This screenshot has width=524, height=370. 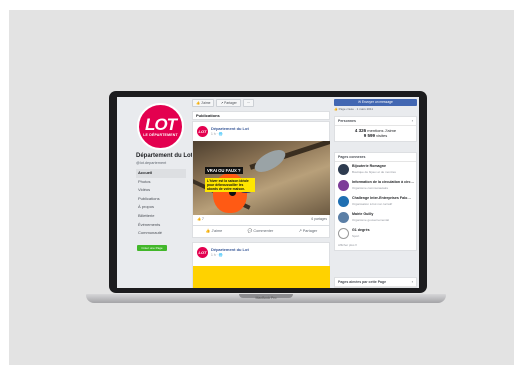 I want to click on photo-bird-wing, so click(x=270, y=161).